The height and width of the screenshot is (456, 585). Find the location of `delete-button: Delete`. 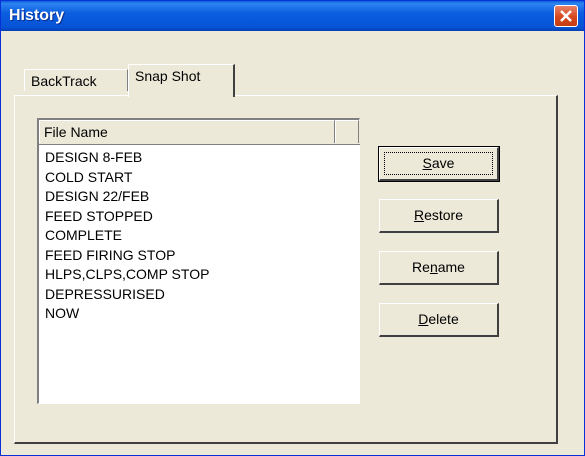

delete-button: Delete is located at coordinates (439, 320).